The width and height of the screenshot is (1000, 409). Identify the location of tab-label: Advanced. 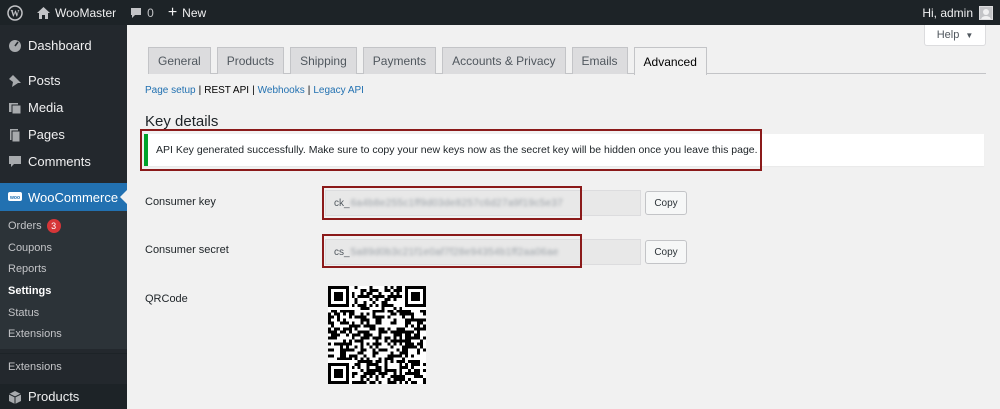
(670, 61).